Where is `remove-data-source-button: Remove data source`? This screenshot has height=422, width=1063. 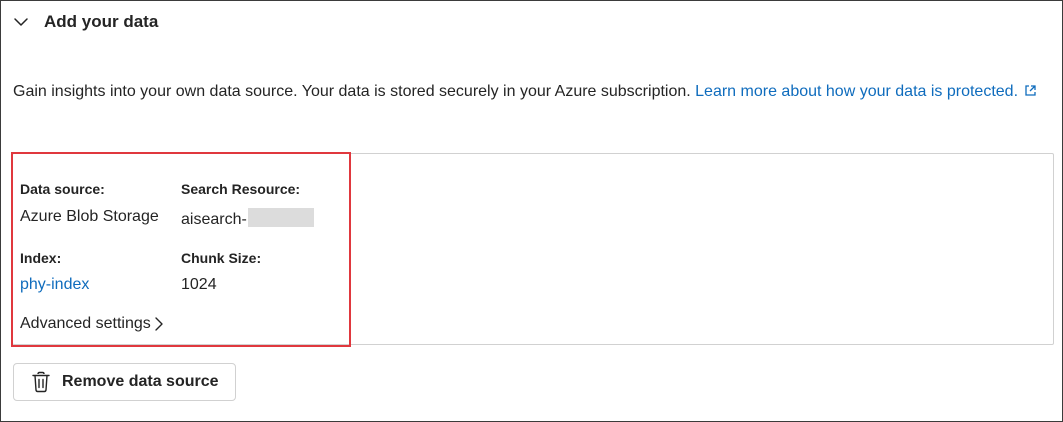 remove-data-source-button: Remove data source is located at coordinates (124, 382).